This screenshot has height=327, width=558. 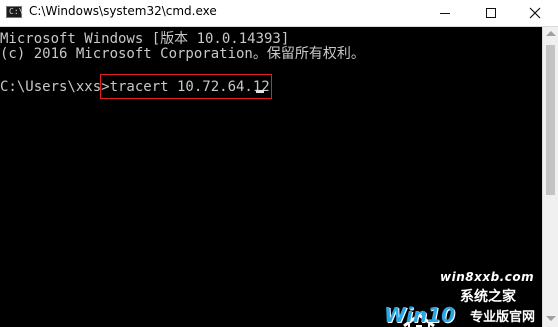 What do you see at coordinates (551, 318) in the screenshot?
I see `scroll-down-icon` at bounding box center [551, 318].